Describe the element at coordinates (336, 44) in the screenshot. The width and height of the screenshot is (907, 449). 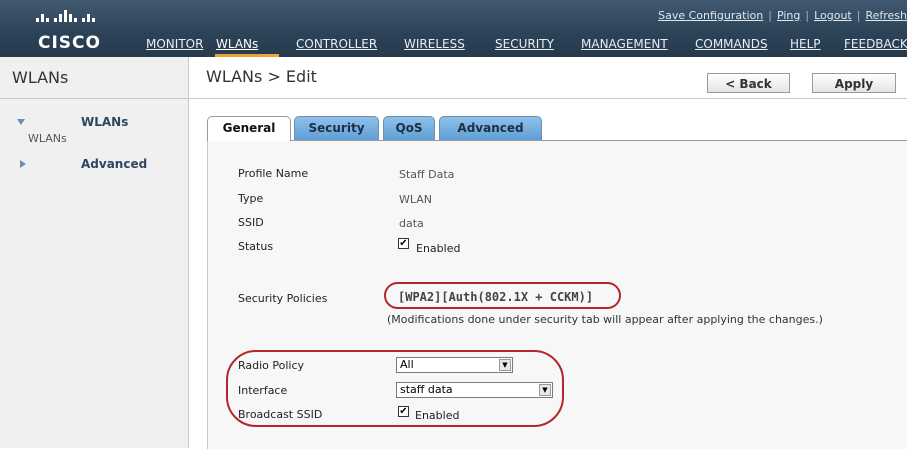
I see `nav-controller: CONTROLLER` at that location.